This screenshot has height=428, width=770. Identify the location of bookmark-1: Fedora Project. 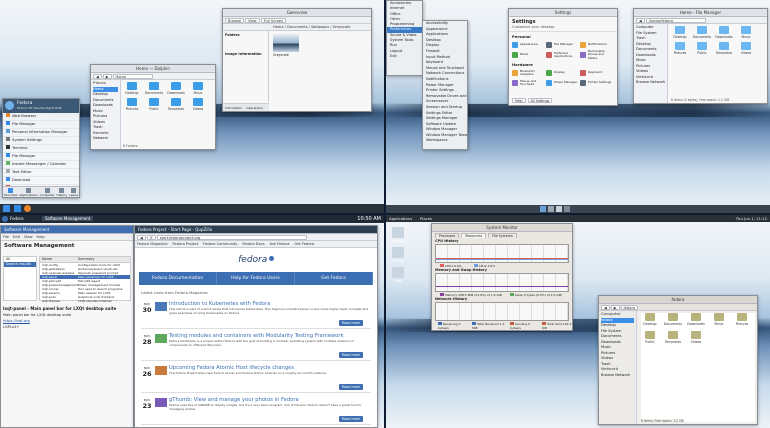
(186, 244).